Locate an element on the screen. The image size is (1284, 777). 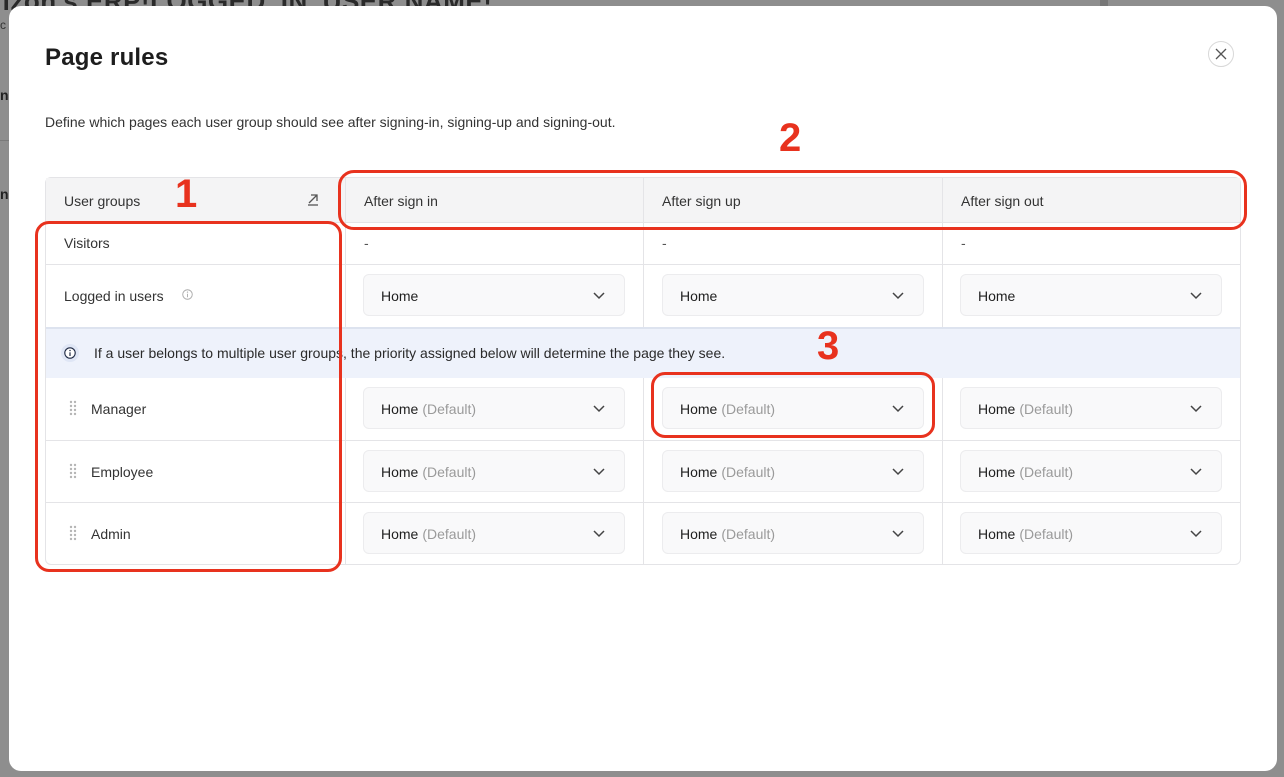
close-icon is located at coordinates (1221, 54).